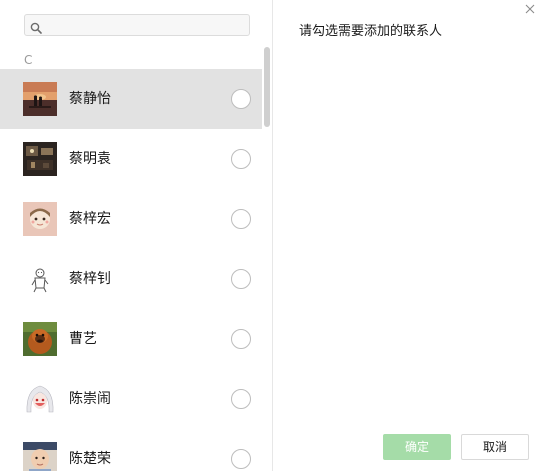 This screenshot has width=542, height=471. I want to click on search-input, so click(145, 25).